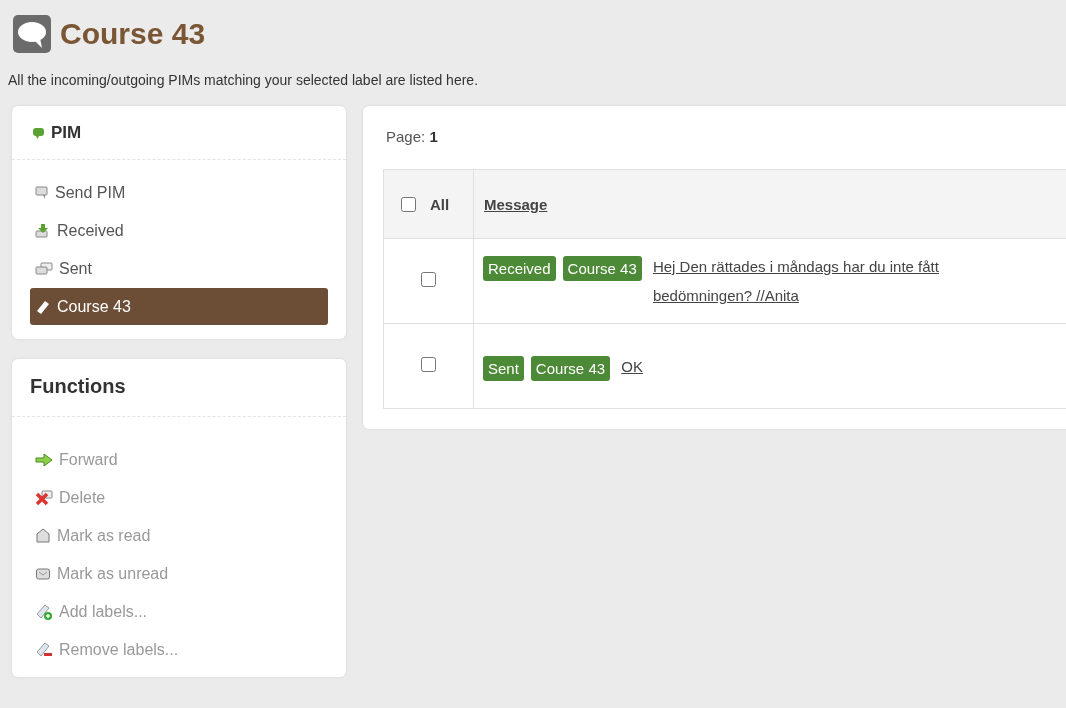 This screenshot has height=708, width=1066. Describe the element at coordinates (817, 281) in the screenshot. I see `message-link: Hej Den rättades i måndags har du inte fått bedömningen? //Anita` at that location.